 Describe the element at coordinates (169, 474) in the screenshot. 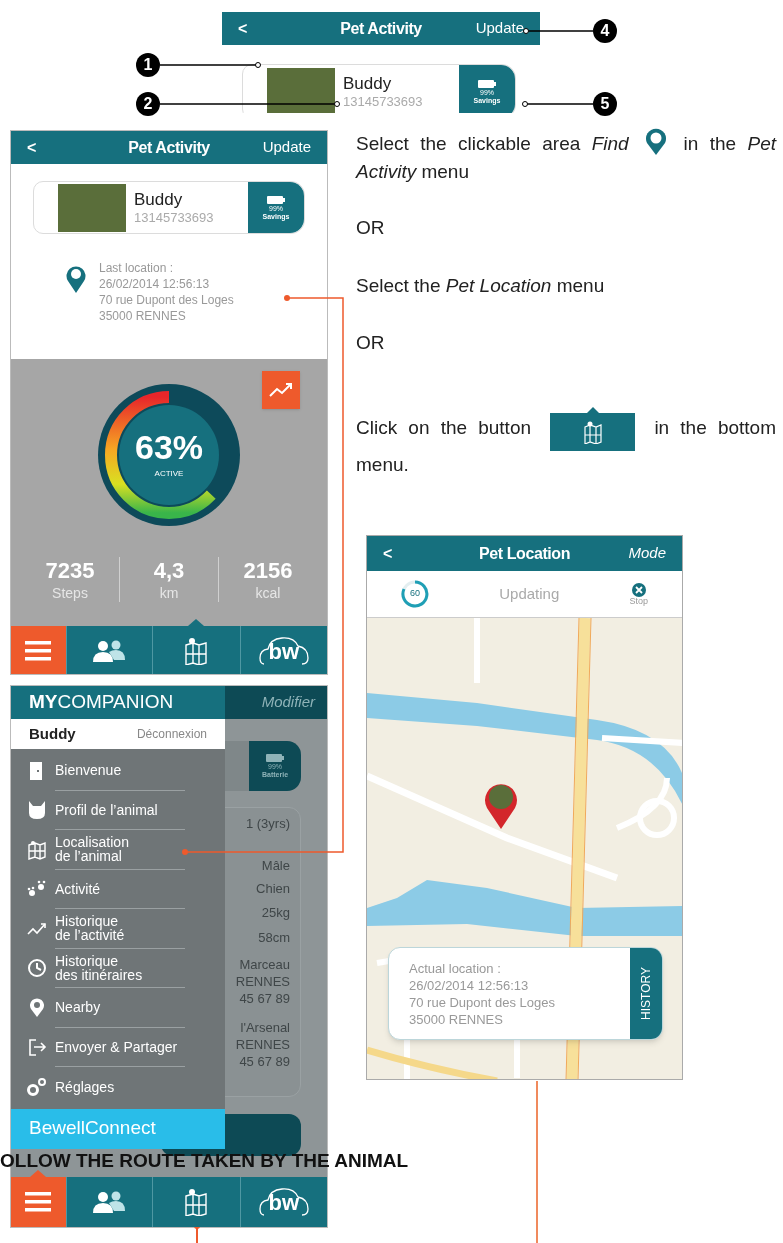

I see `activity-label: ACTIVE` at that location.